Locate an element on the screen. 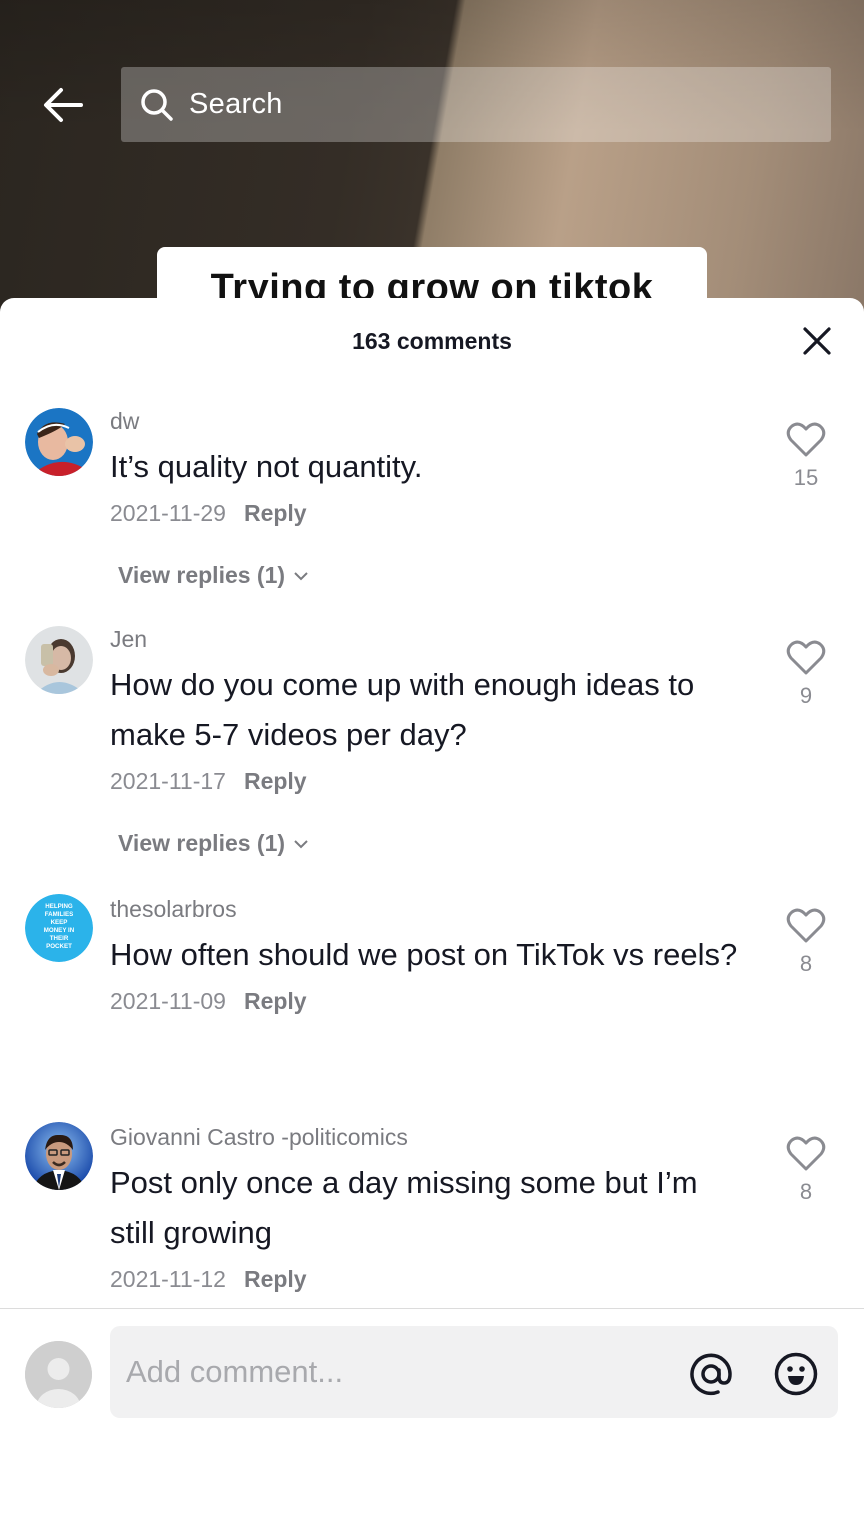  arrow-left-icon is located at coordinates (63, 105).